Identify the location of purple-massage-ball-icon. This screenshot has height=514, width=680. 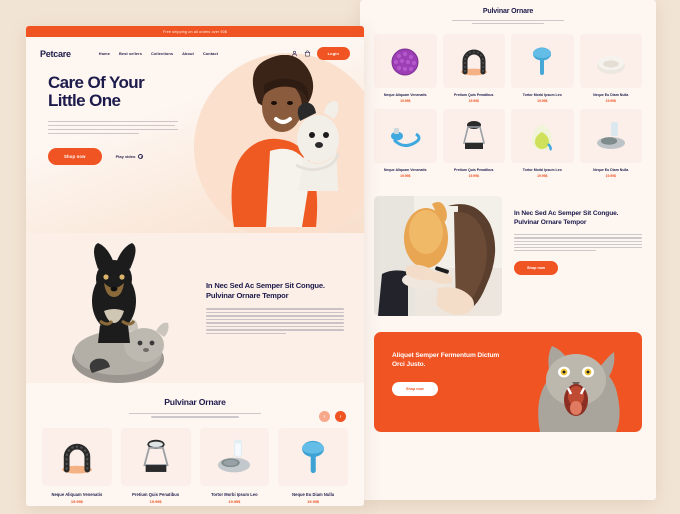
(405, 62).